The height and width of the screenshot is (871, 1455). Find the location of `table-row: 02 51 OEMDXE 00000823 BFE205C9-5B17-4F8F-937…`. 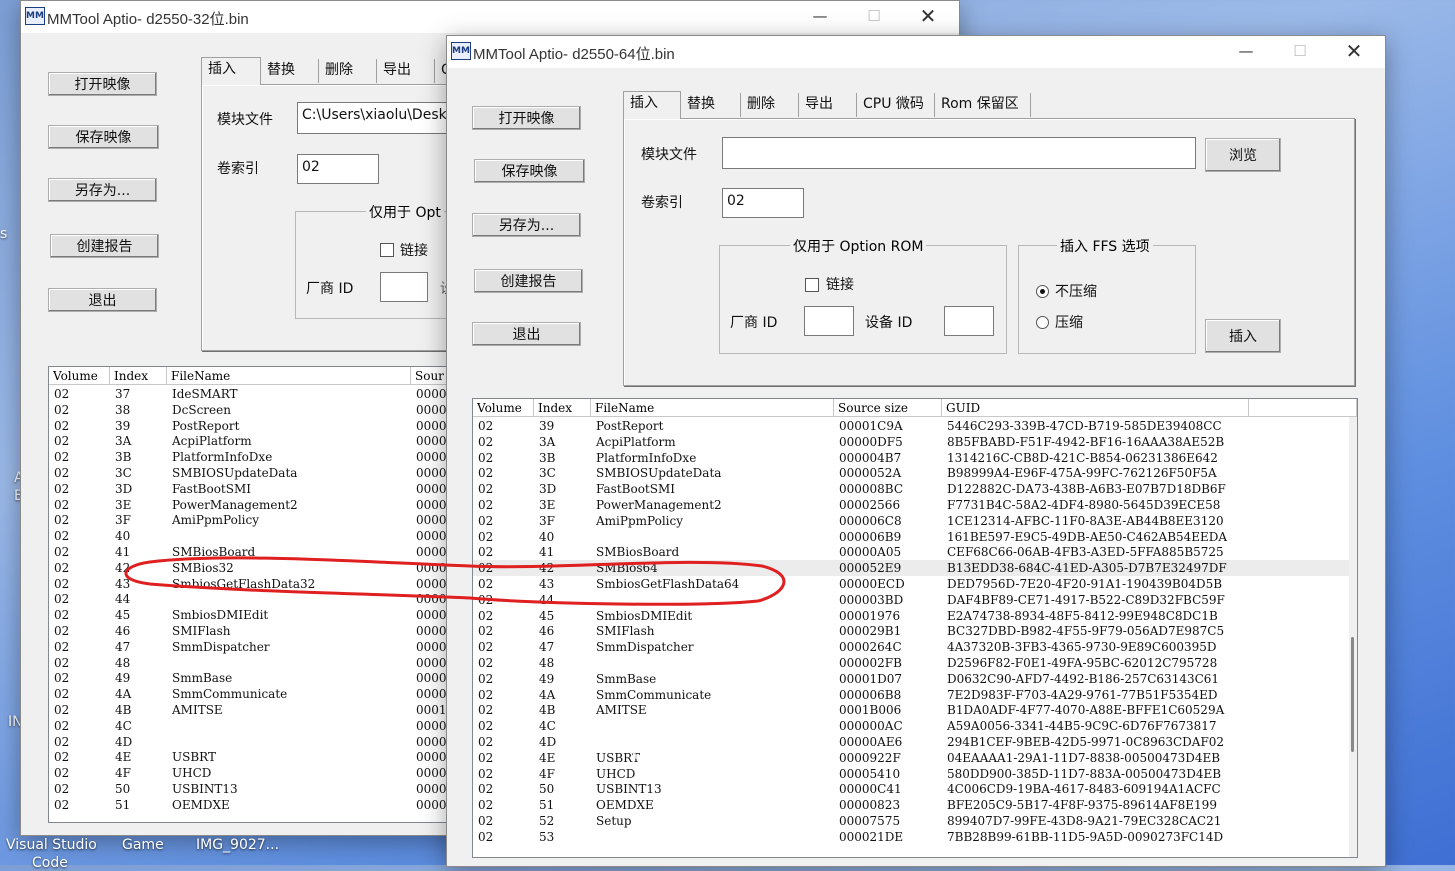

table-row: 02 51 OEMDXE 00000823 BFE205C9-5B17-4F8F-937… is located at coordinates (911, 805).